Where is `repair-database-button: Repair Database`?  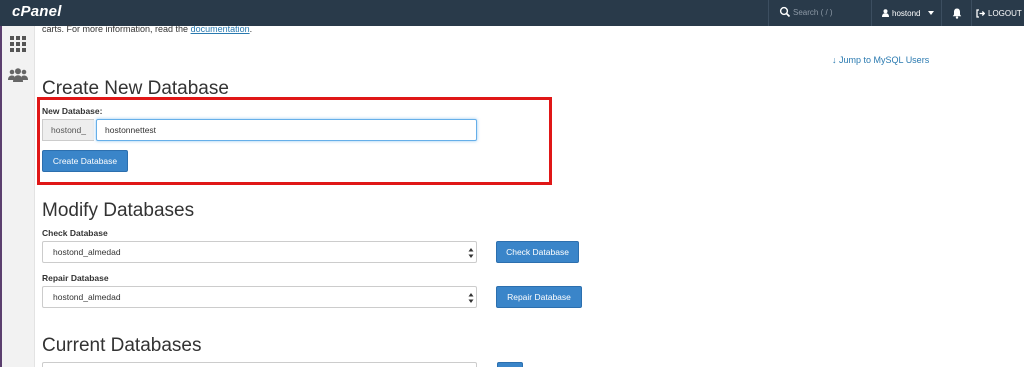
repair-database-button: Repair Database is located at coordinates (539, 297).